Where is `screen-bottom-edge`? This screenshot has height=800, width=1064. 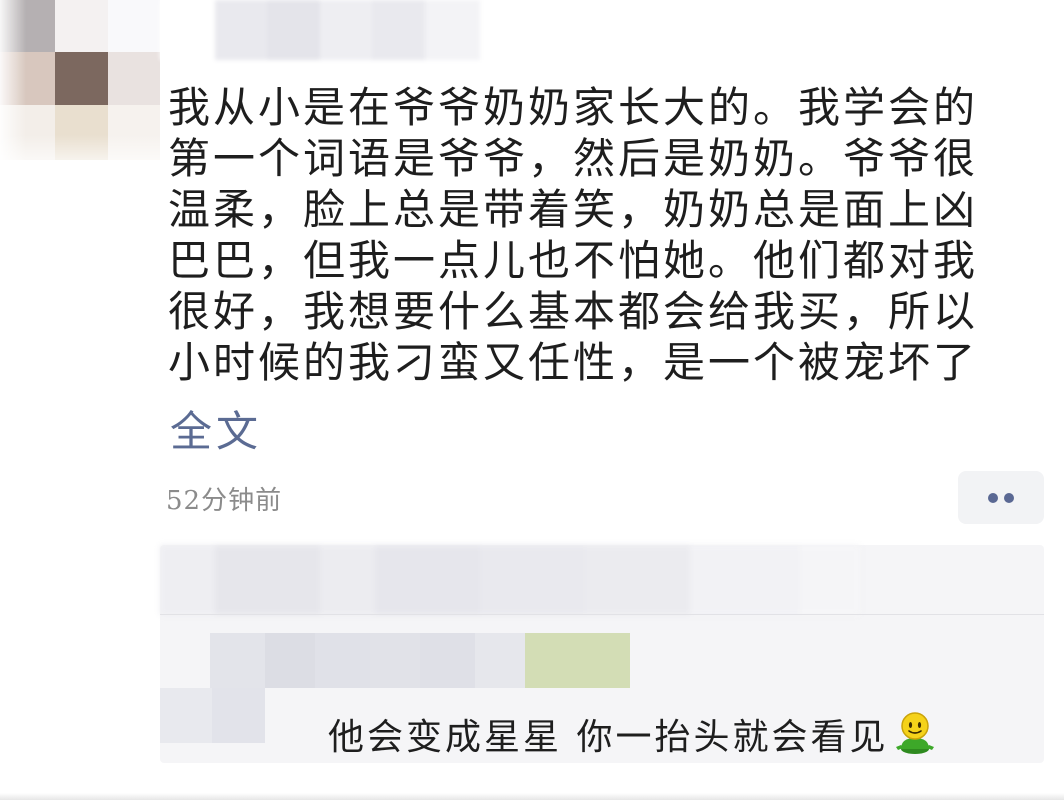 screen-bottom-edge is located at coordinates (532, 796).